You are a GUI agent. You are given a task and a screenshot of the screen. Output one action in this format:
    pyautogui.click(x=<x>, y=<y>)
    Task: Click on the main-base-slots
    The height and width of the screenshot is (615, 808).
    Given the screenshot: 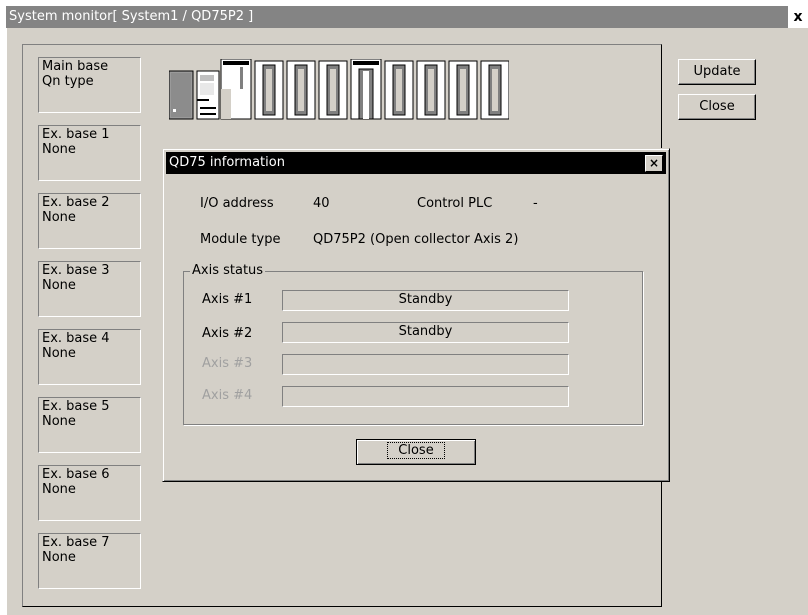 What is the action you would take?
    pyautogui.click(x=339, y=89)
    